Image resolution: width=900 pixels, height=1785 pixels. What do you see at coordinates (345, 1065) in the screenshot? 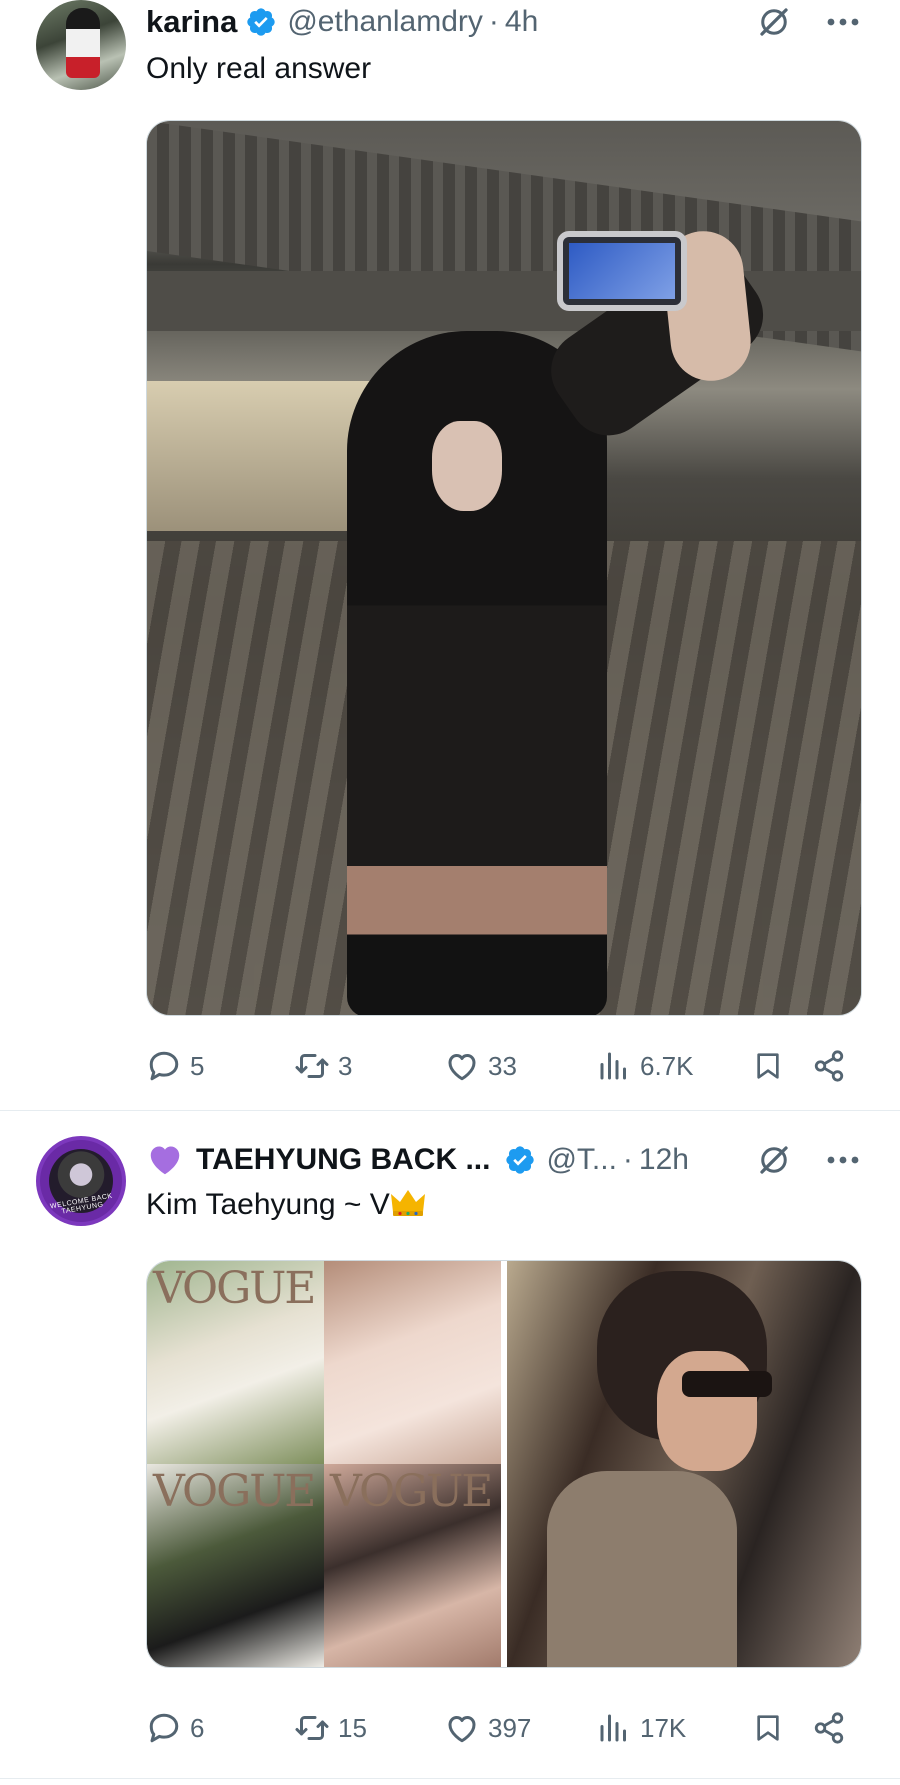
I see `retweet-count: 3` at bounding box center [345, 1065].